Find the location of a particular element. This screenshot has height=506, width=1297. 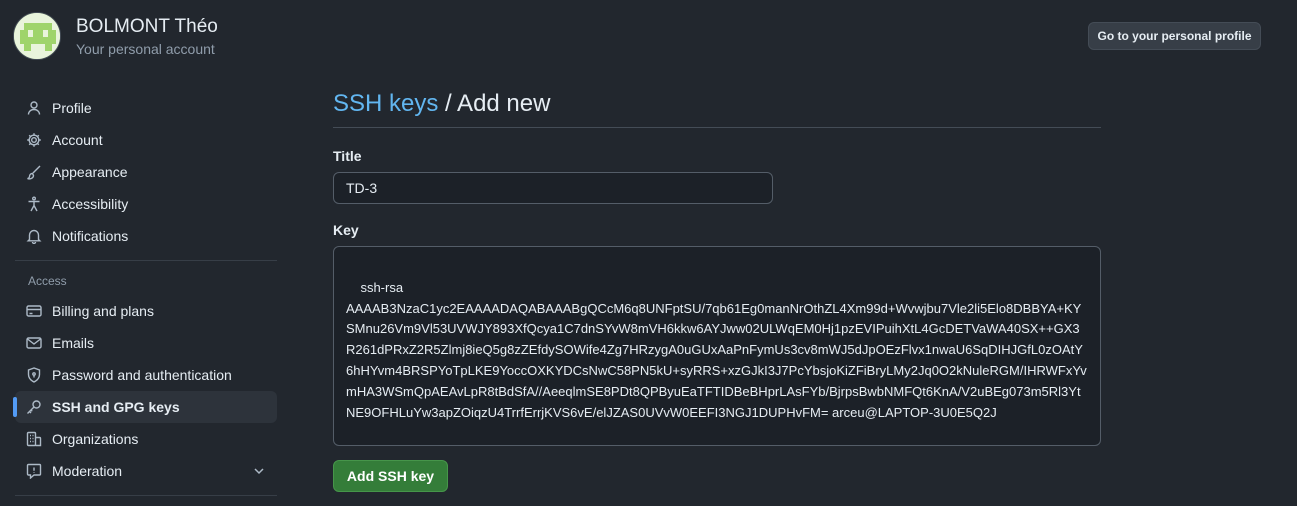

sidebar-item-ssh-gpg-keys: SSH and GPG keys is located at coordinates (145, 407).